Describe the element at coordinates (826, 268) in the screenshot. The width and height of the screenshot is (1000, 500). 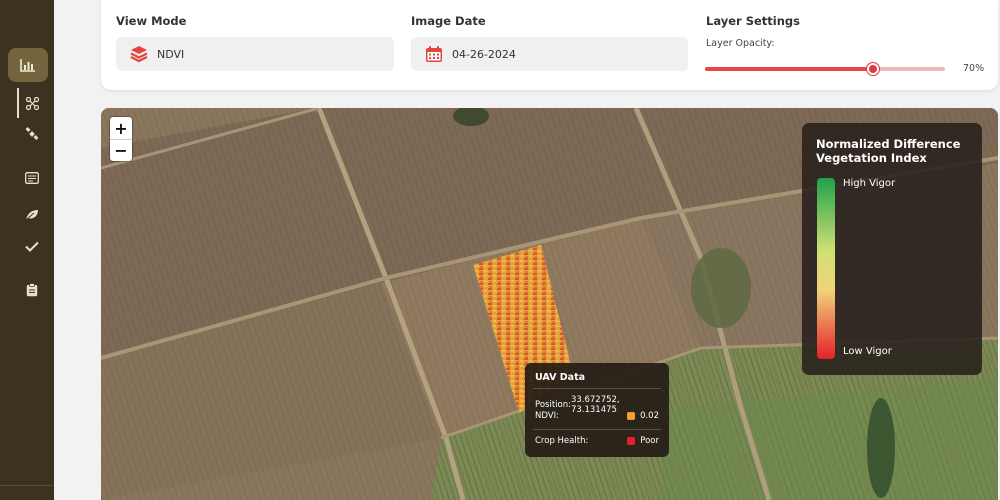
I see `legend-gradient` at that location.